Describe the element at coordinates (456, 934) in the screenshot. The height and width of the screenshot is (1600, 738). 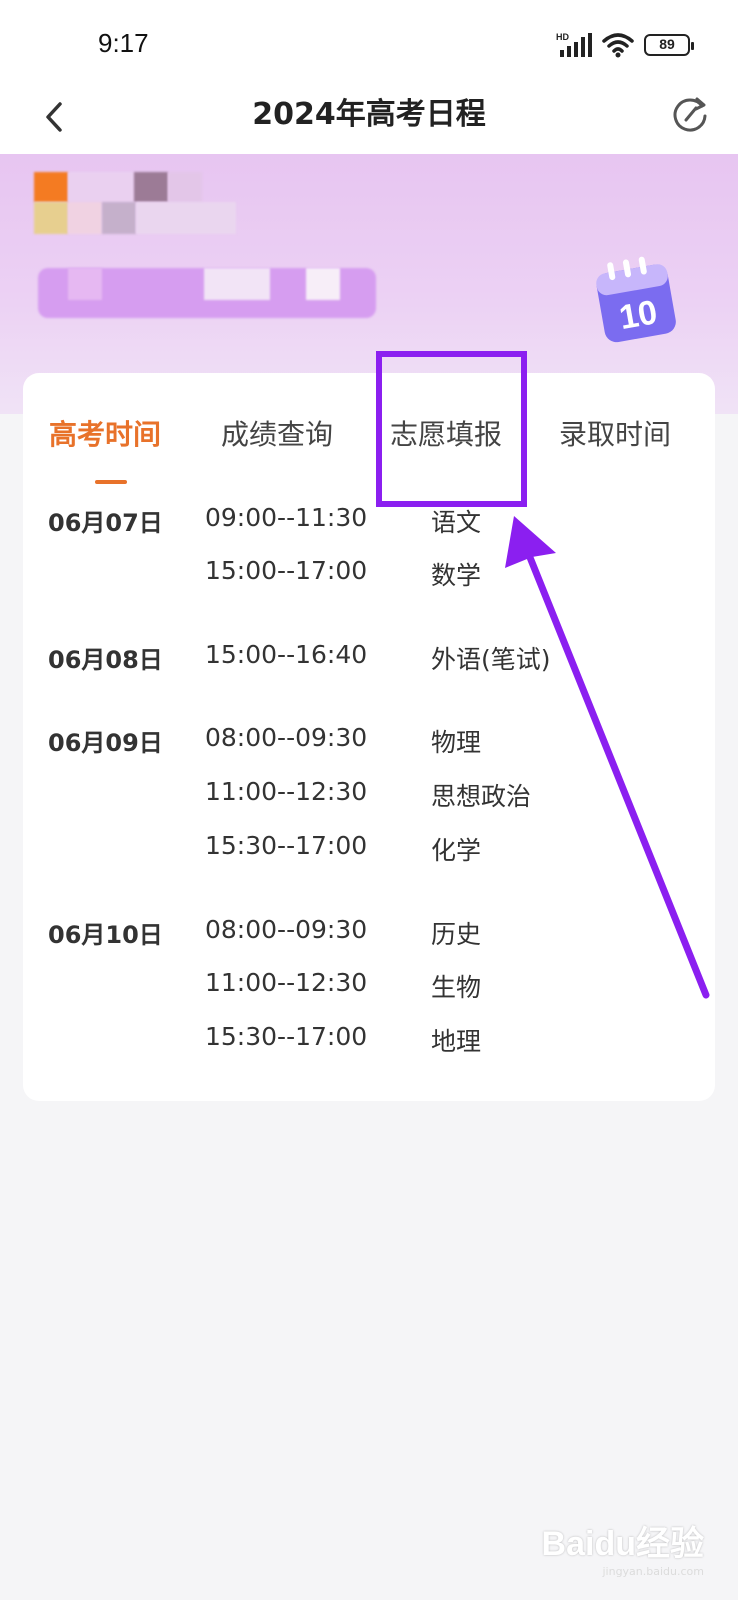
I see `schedule-subject: 历史` at that location.